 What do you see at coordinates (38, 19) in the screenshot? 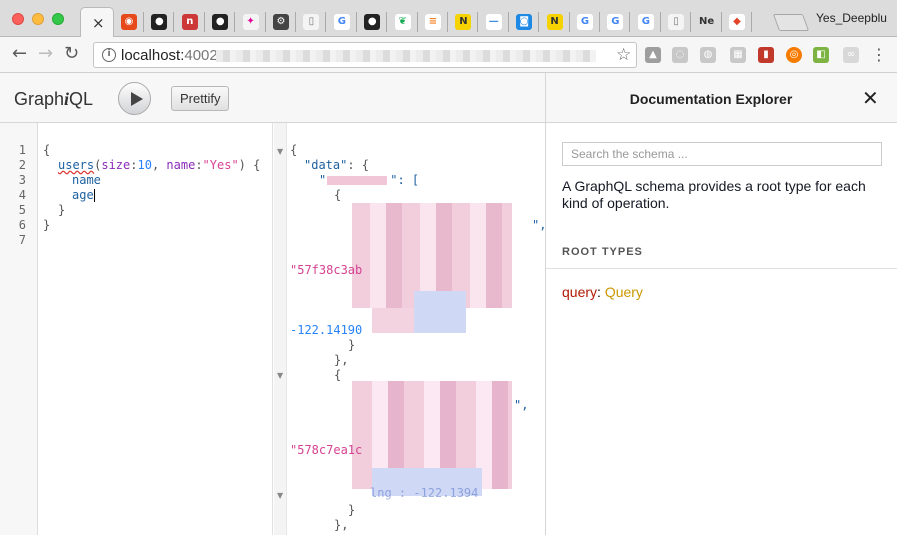
I see `minimize-window-button` at bounding box center [38, 19].